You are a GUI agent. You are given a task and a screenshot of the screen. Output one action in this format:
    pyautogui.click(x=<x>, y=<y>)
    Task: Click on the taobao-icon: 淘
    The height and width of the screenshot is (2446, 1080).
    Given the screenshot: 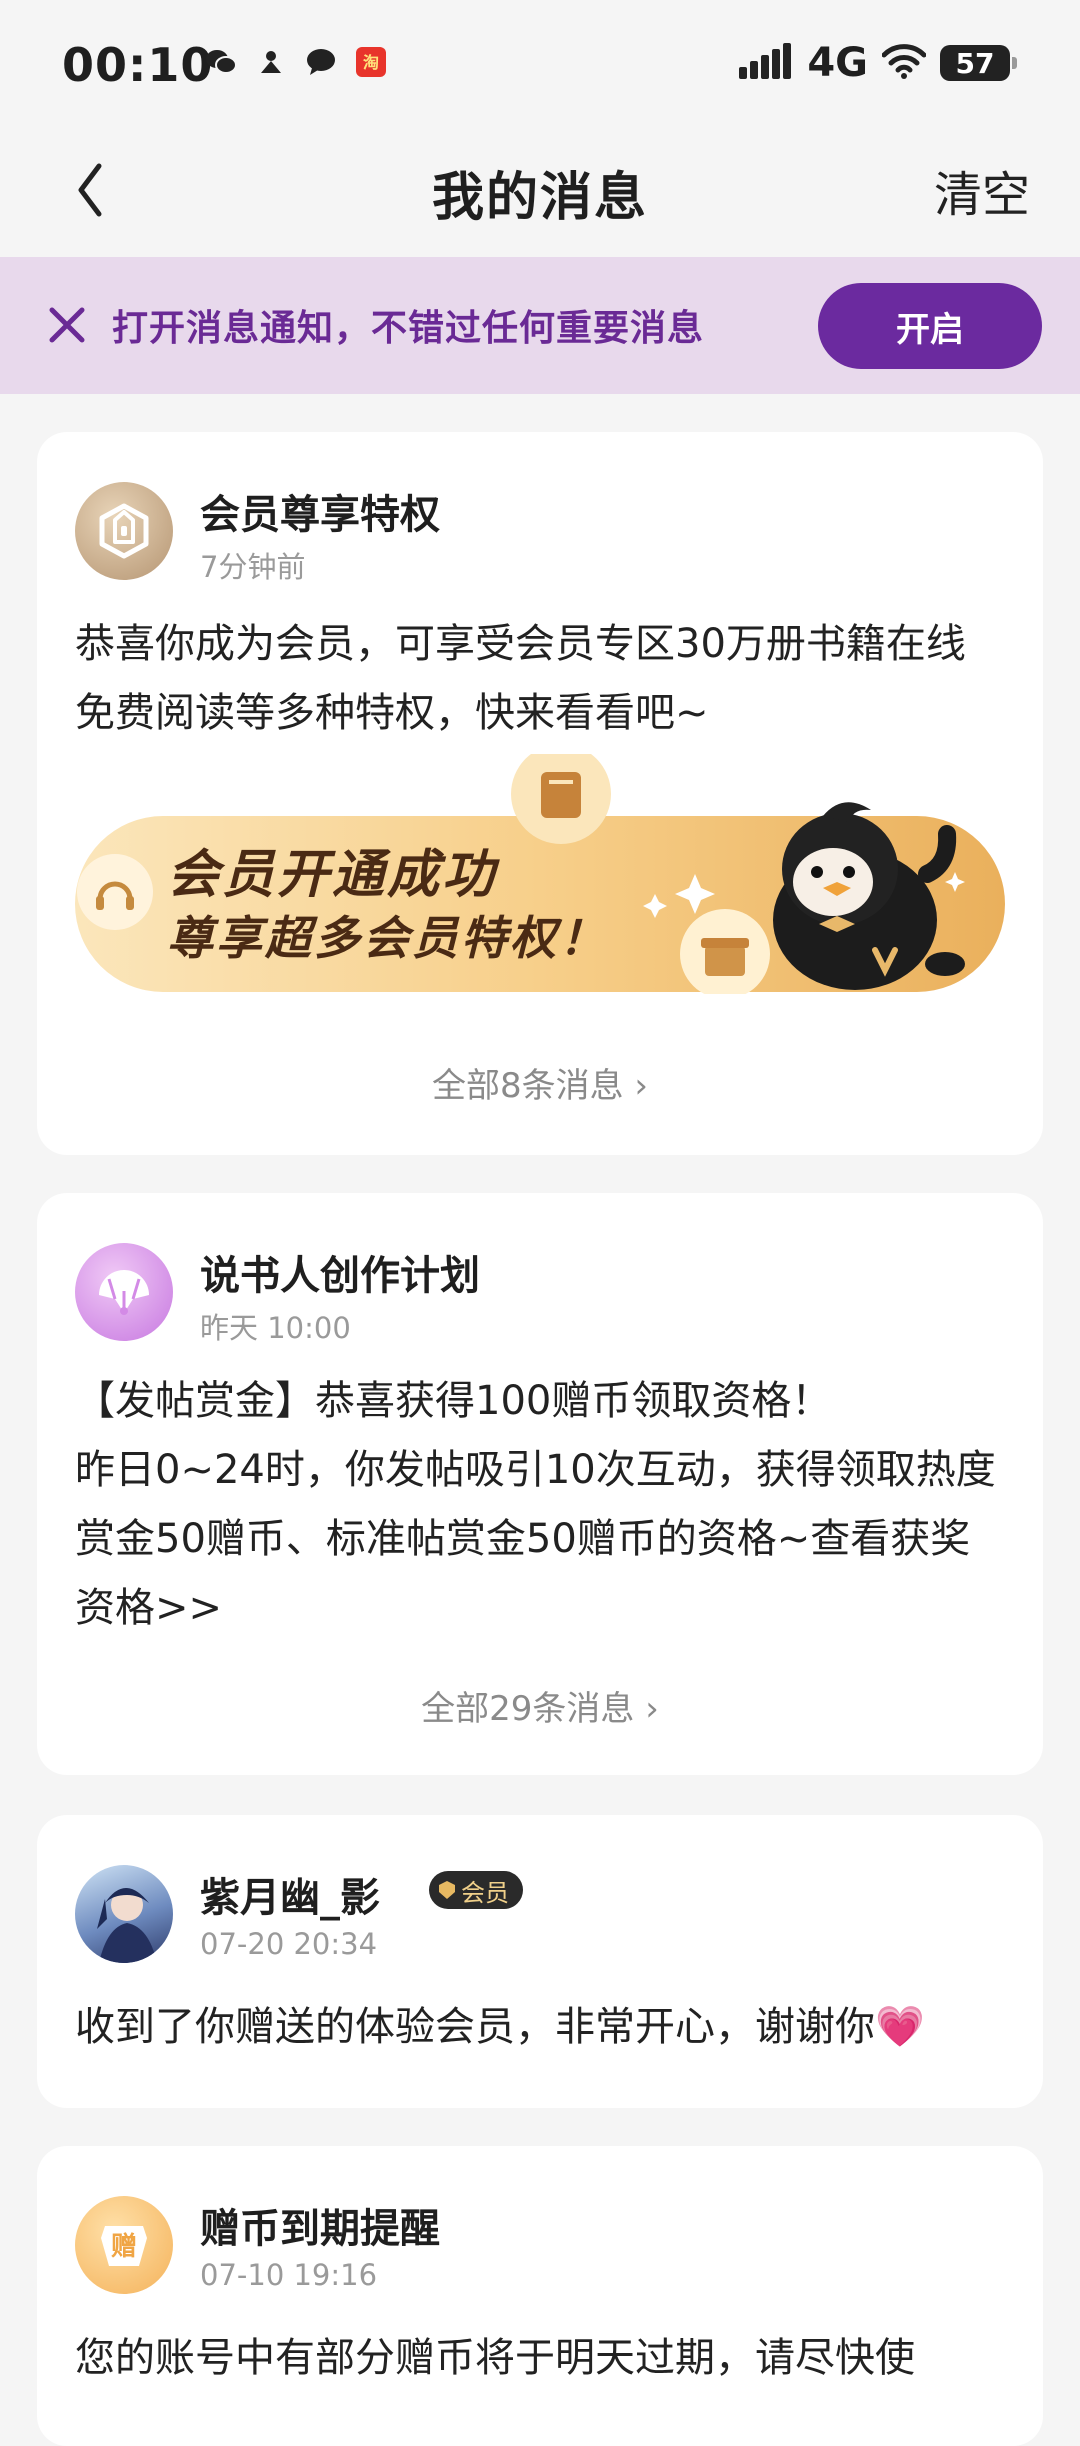 What is the action you would take?
    pyautogui.click(x=371, y=62)
    